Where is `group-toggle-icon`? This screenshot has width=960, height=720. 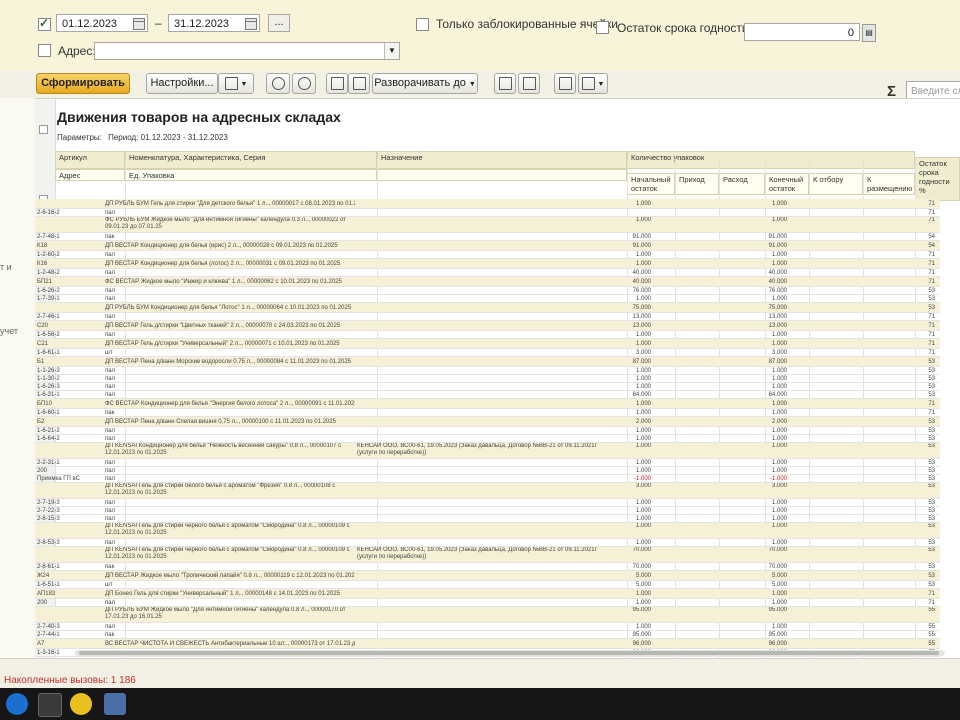 group-toggle-icon is located at coordinates (43, 129).